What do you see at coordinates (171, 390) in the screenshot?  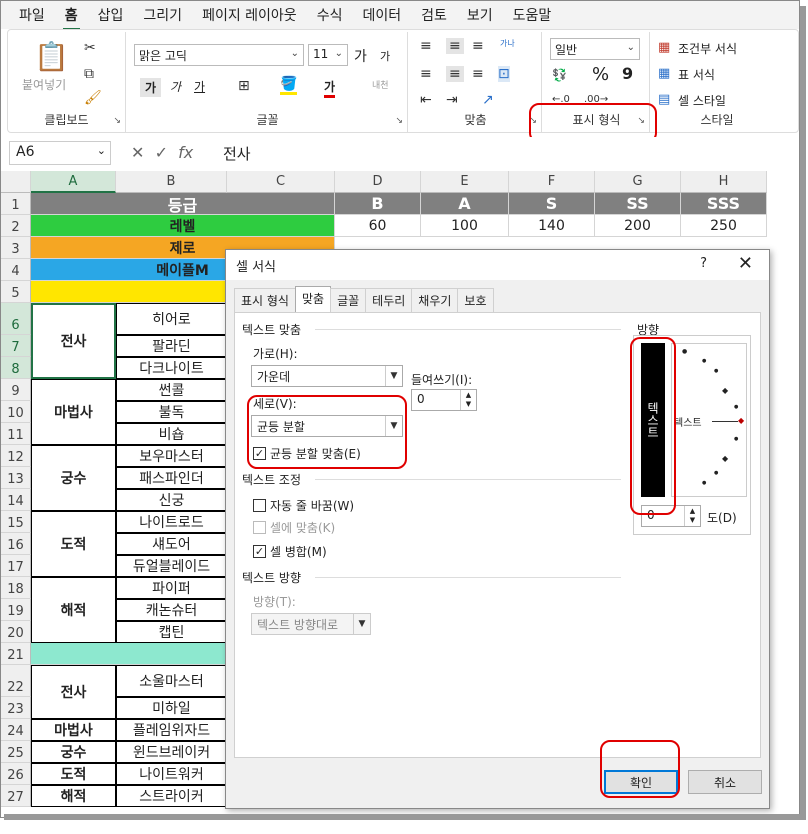 I see `job-cell: 썬콜` at bounding box center [171, 390].